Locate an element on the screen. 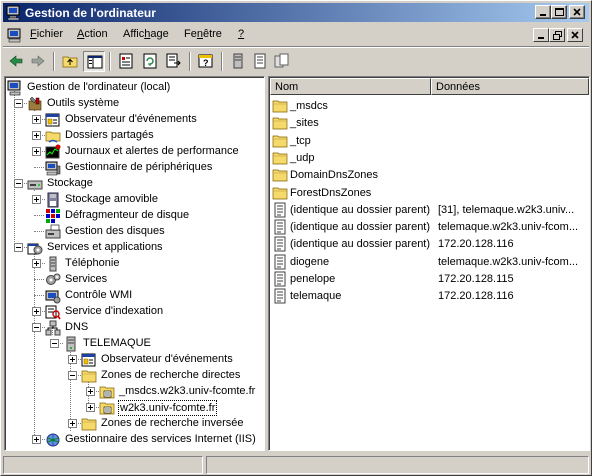 The height and width of the screenshot is (476, 592). menu-help: ? is located at coordinates (241, 34).